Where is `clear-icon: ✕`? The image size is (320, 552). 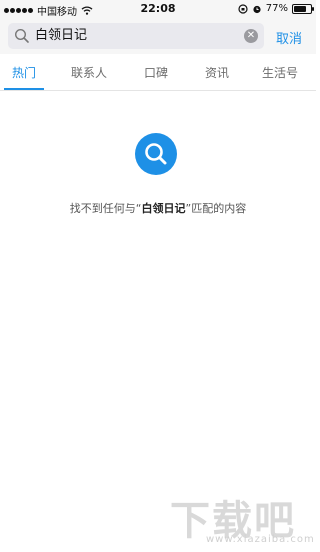 clear-icon: ✕ is located at coordinates (251, 36).